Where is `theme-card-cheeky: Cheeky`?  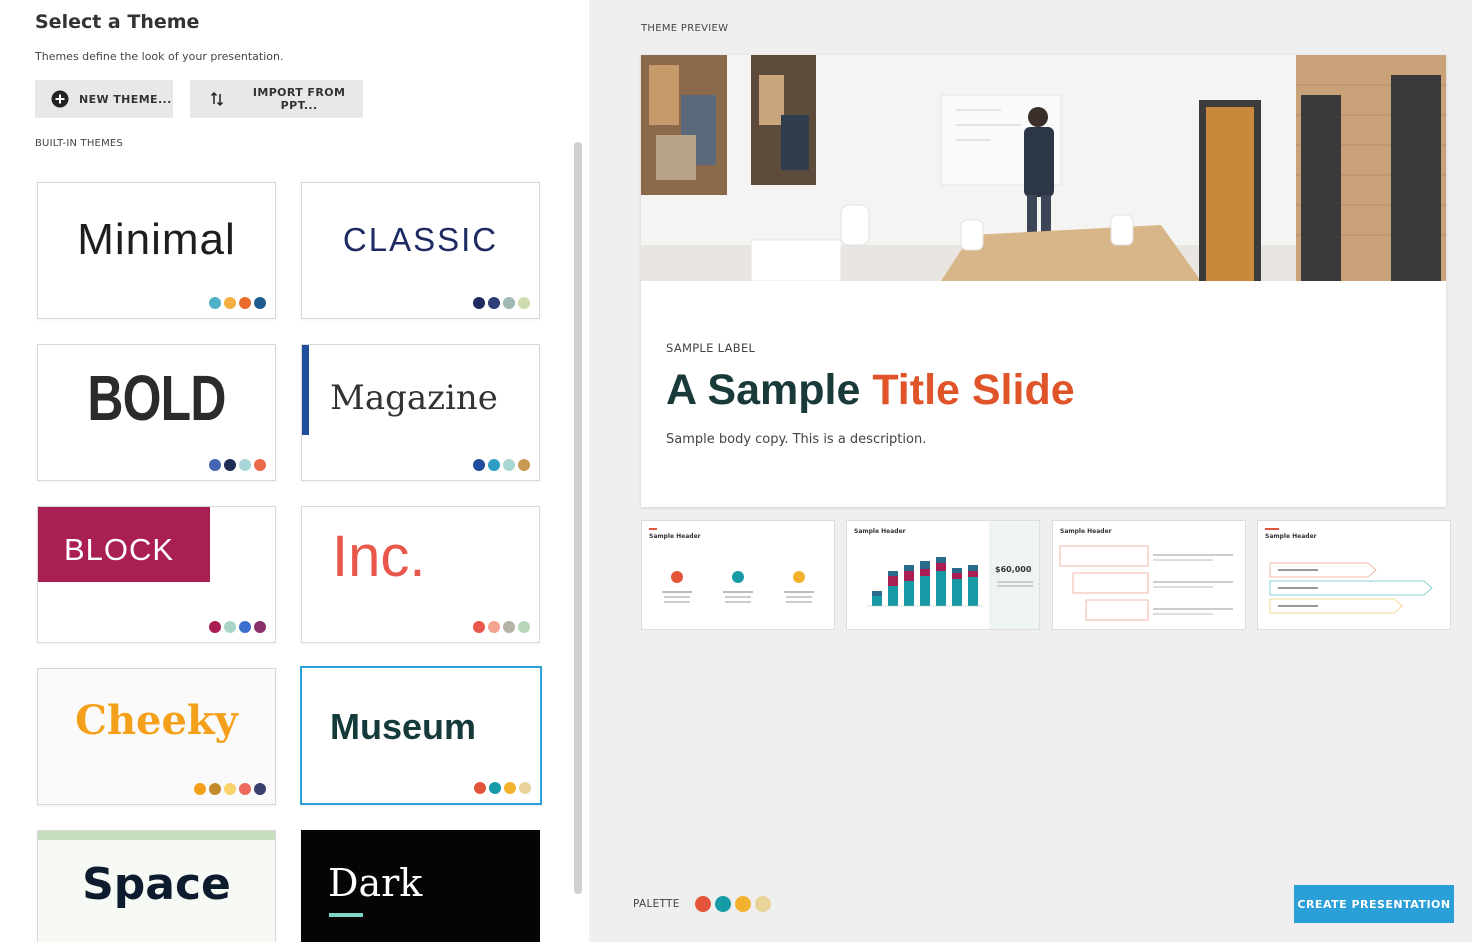
theme-card-cheeky: Cheeky is located at coordinates (156, 736).